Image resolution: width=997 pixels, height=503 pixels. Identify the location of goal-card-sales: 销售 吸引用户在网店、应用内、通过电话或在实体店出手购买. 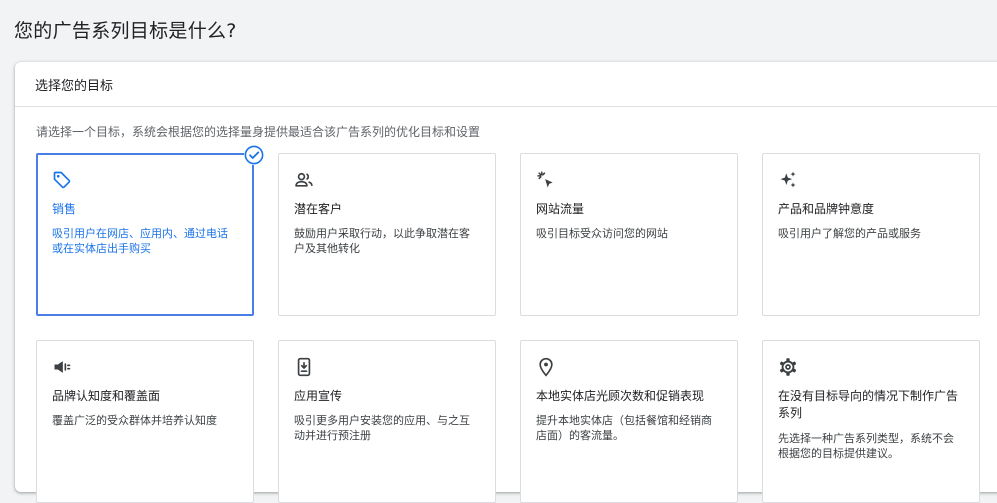
(145, 234).